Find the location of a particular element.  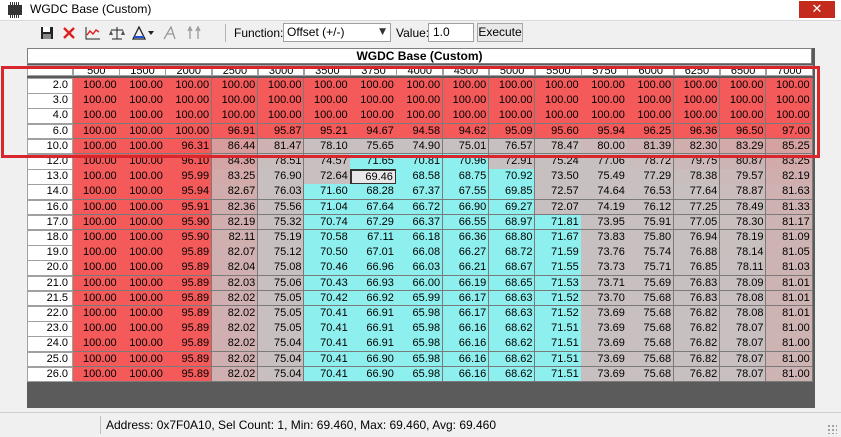

table-cell: 81.01 is located at coordinates (789, 314).